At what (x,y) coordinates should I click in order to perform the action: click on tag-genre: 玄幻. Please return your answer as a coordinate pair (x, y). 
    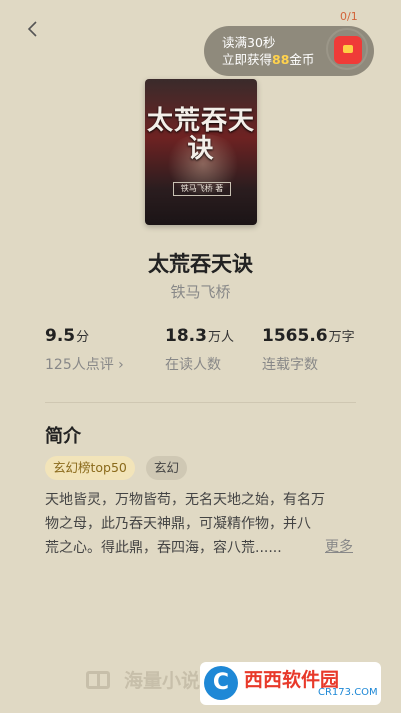
    Looking at the image, I should click on (167, 468).